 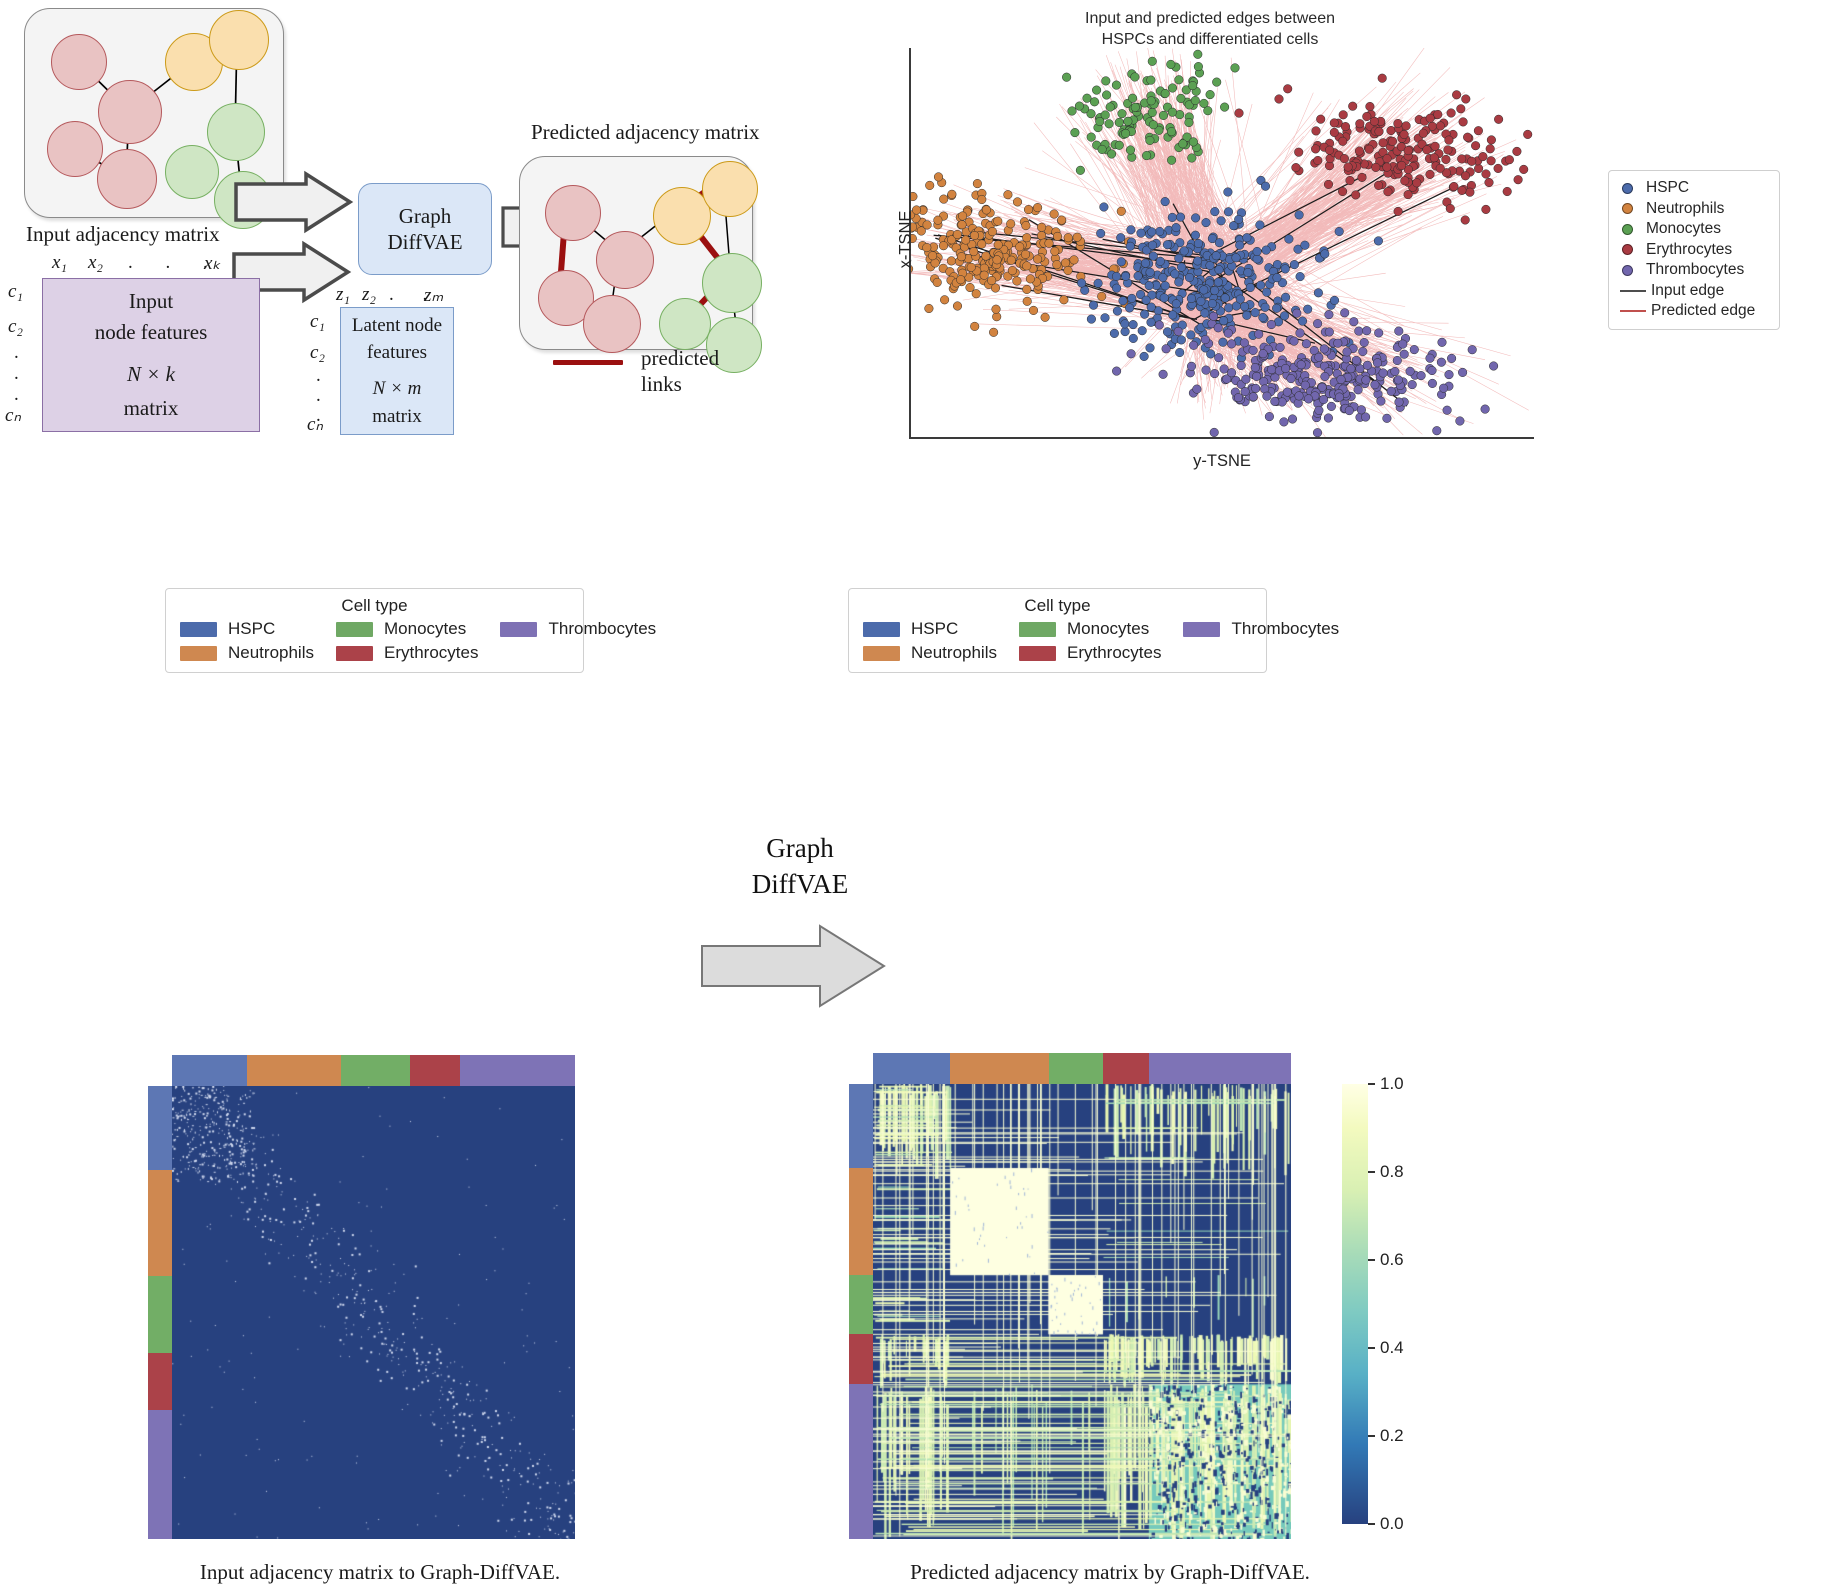 What do you see at coordinates (1222, 242) in the screenshot?
I see `tsne-scatter-canvas` at bounding box center [1222, 242].